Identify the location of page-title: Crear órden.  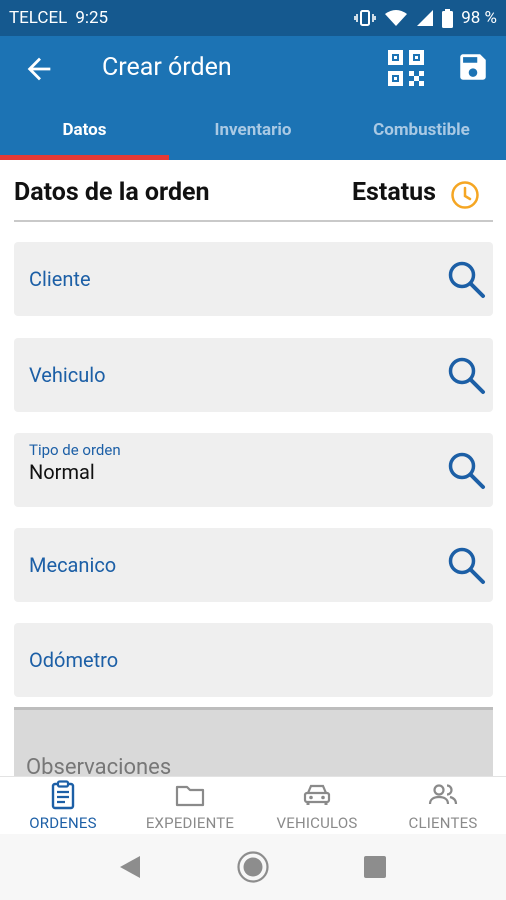
(167, 67).